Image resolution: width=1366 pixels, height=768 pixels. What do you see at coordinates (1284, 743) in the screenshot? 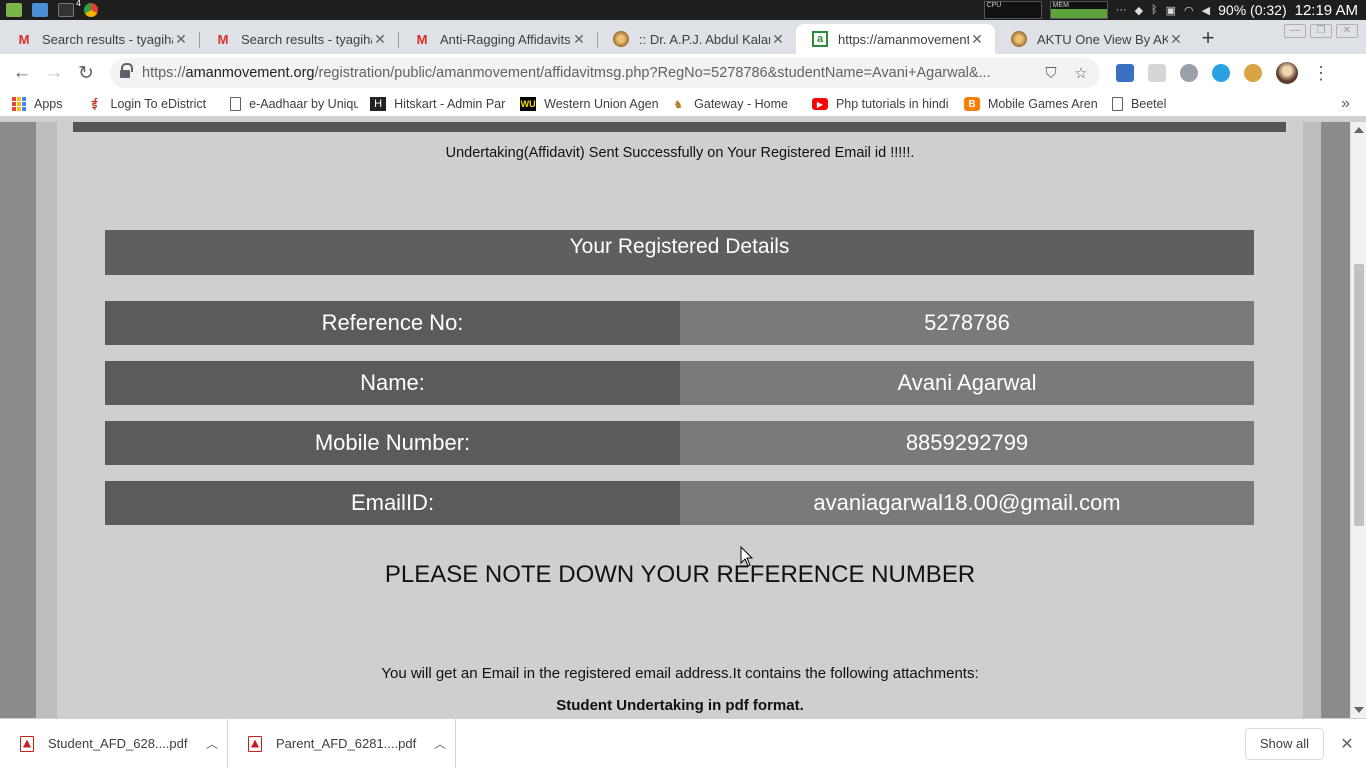
I see `show-all-button: Show all` at bounding box center [1284, 743].